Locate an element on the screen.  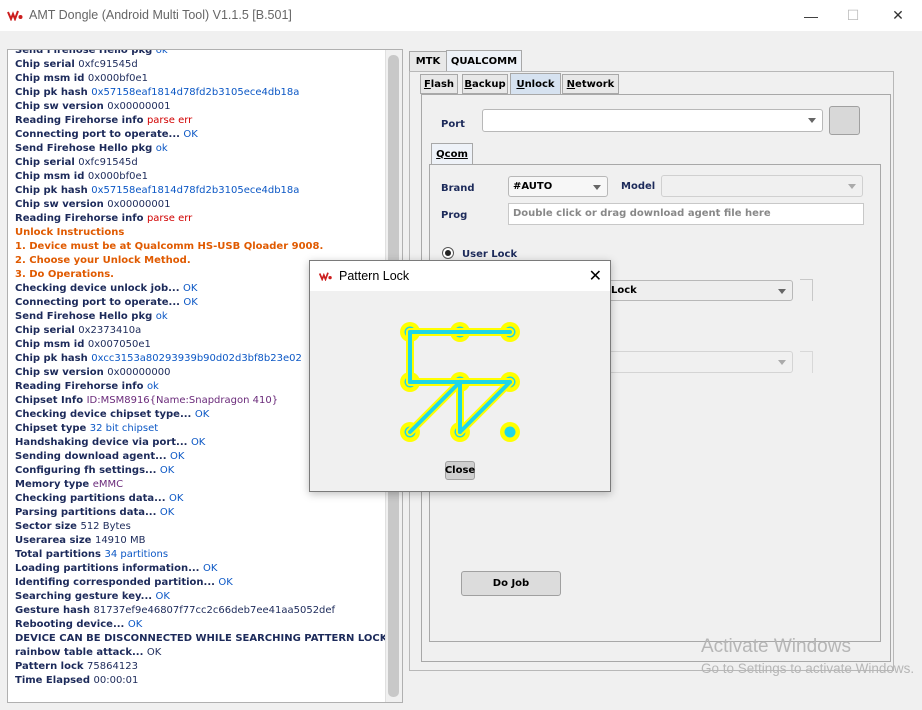
tab-network: Network is located at coordinates (590, 84).